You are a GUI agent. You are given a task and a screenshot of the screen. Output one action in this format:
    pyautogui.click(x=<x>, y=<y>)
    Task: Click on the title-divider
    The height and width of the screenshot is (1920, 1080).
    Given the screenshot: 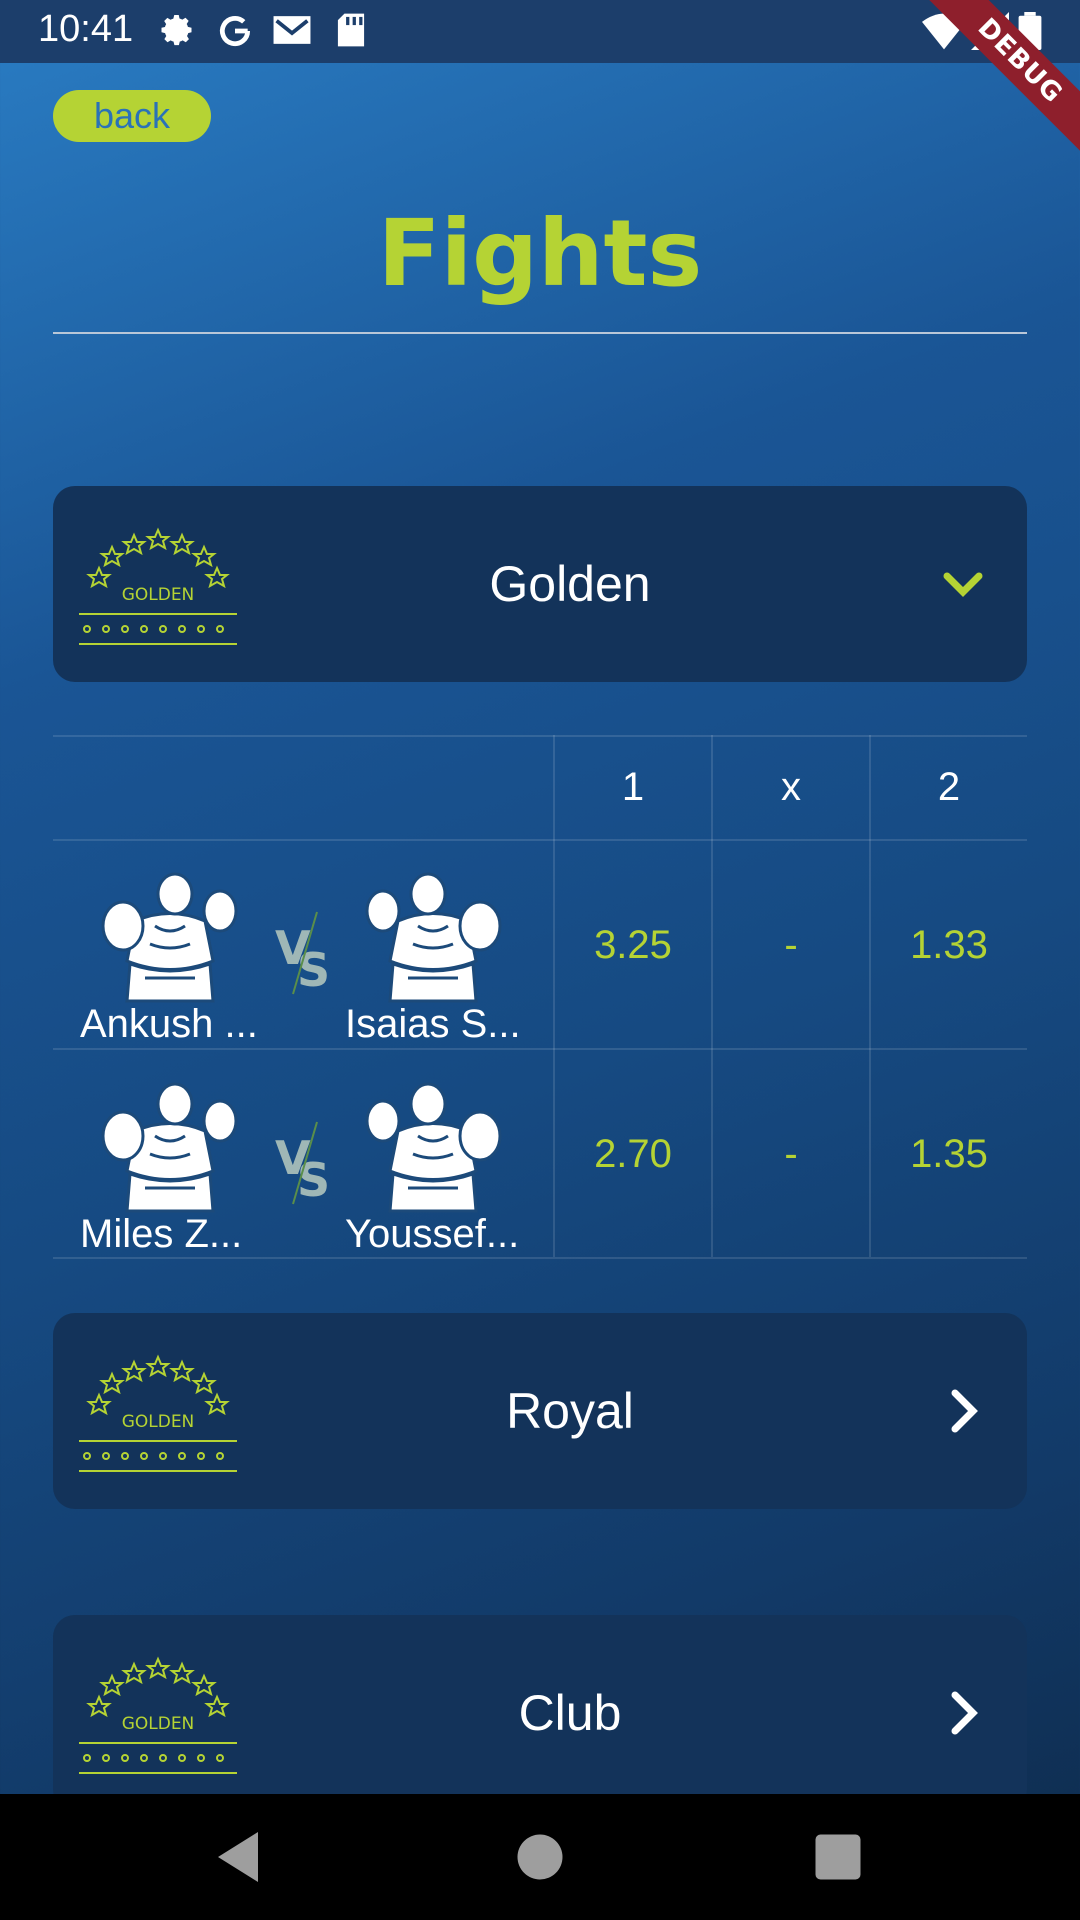 What is the action you would take?
    pyautogui.click(x=540, y=333)
    